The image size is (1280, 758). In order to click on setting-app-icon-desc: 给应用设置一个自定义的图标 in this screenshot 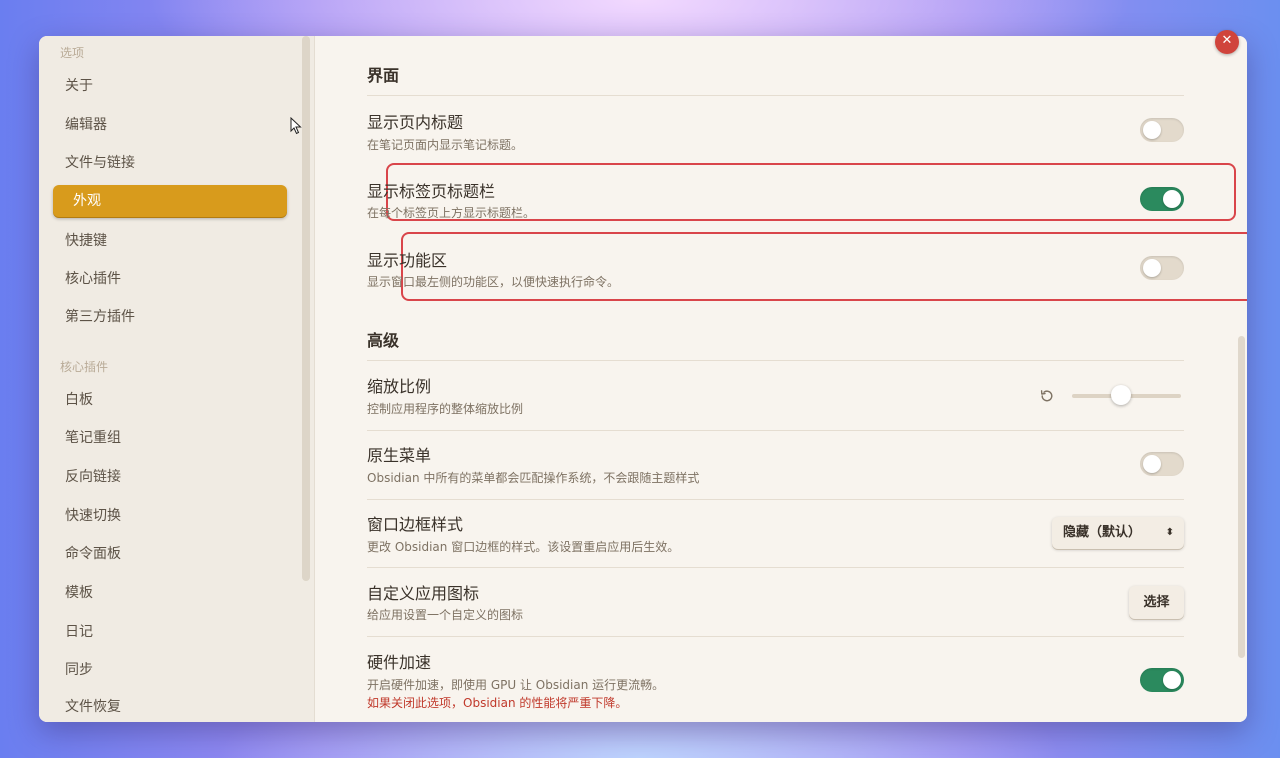, I will do `click(445, 615)`.